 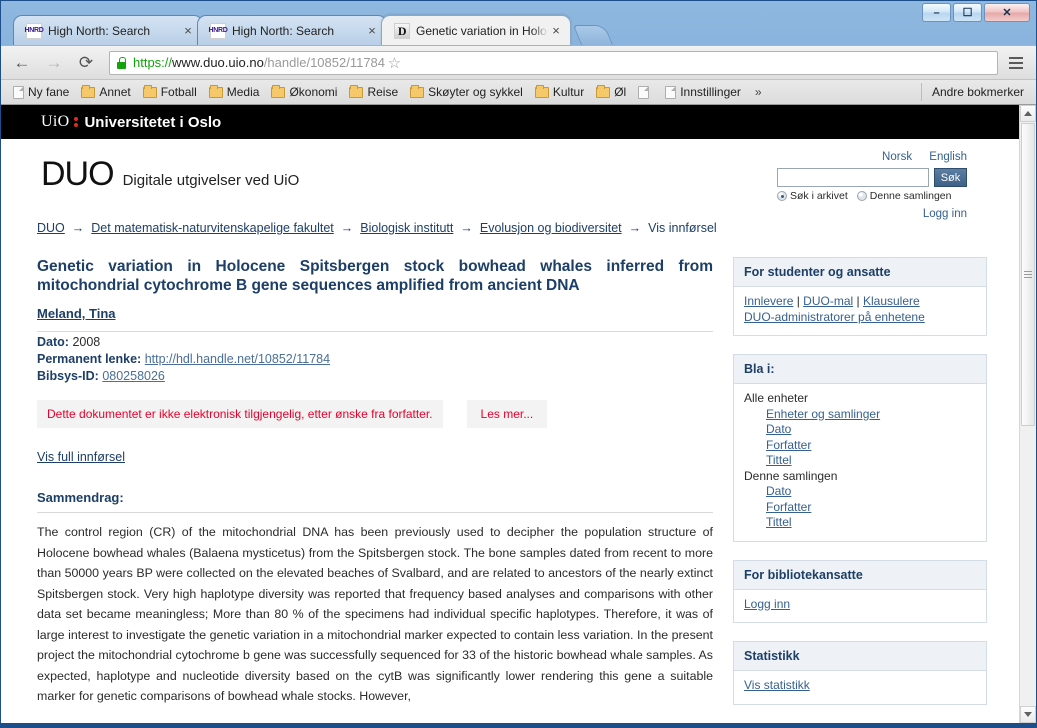 I want to click on browse-item-enheter-og-samlinger: Enheter og samlinger, so click(x=860, y=415).